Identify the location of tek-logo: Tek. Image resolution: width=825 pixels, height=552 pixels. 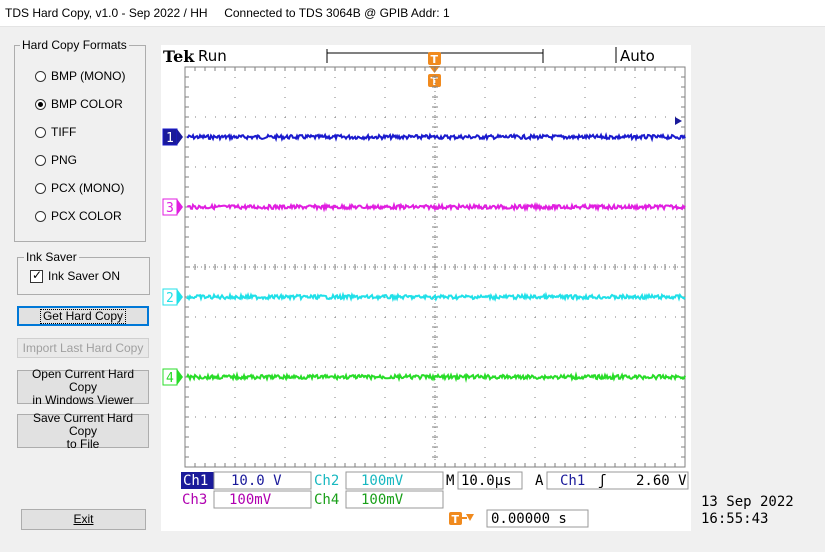
(179, 56).